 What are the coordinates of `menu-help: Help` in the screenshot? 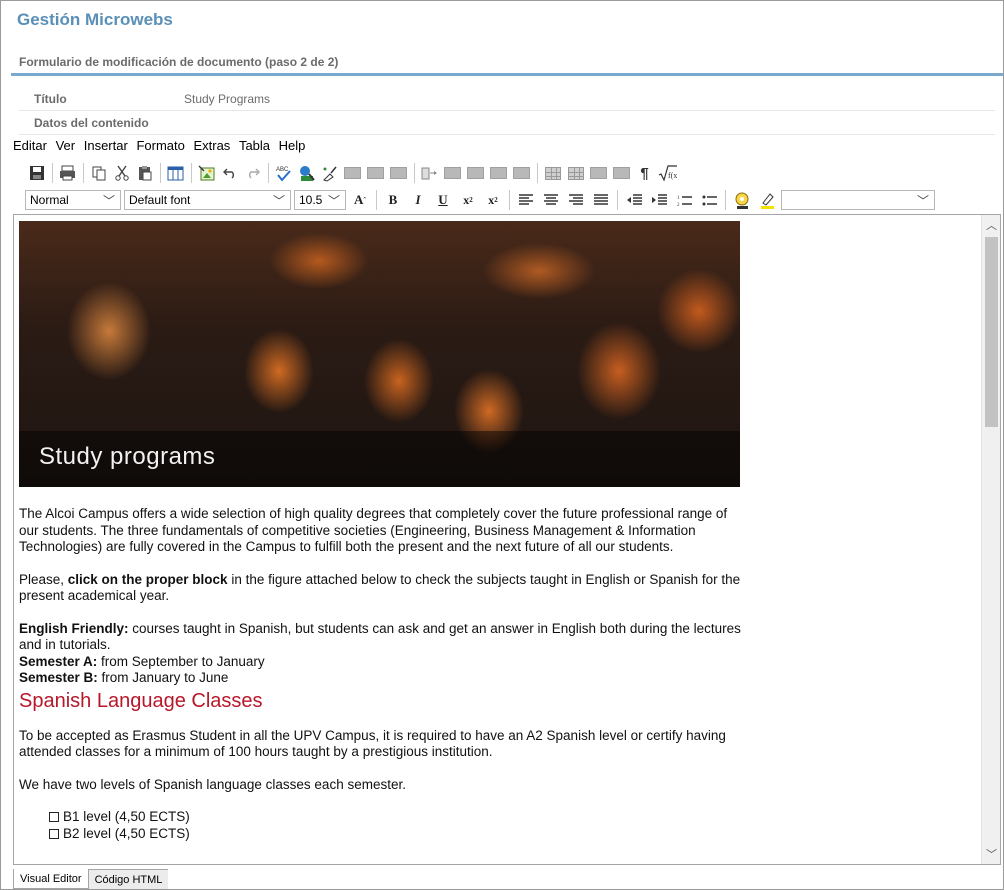 It's located at (292, 145).